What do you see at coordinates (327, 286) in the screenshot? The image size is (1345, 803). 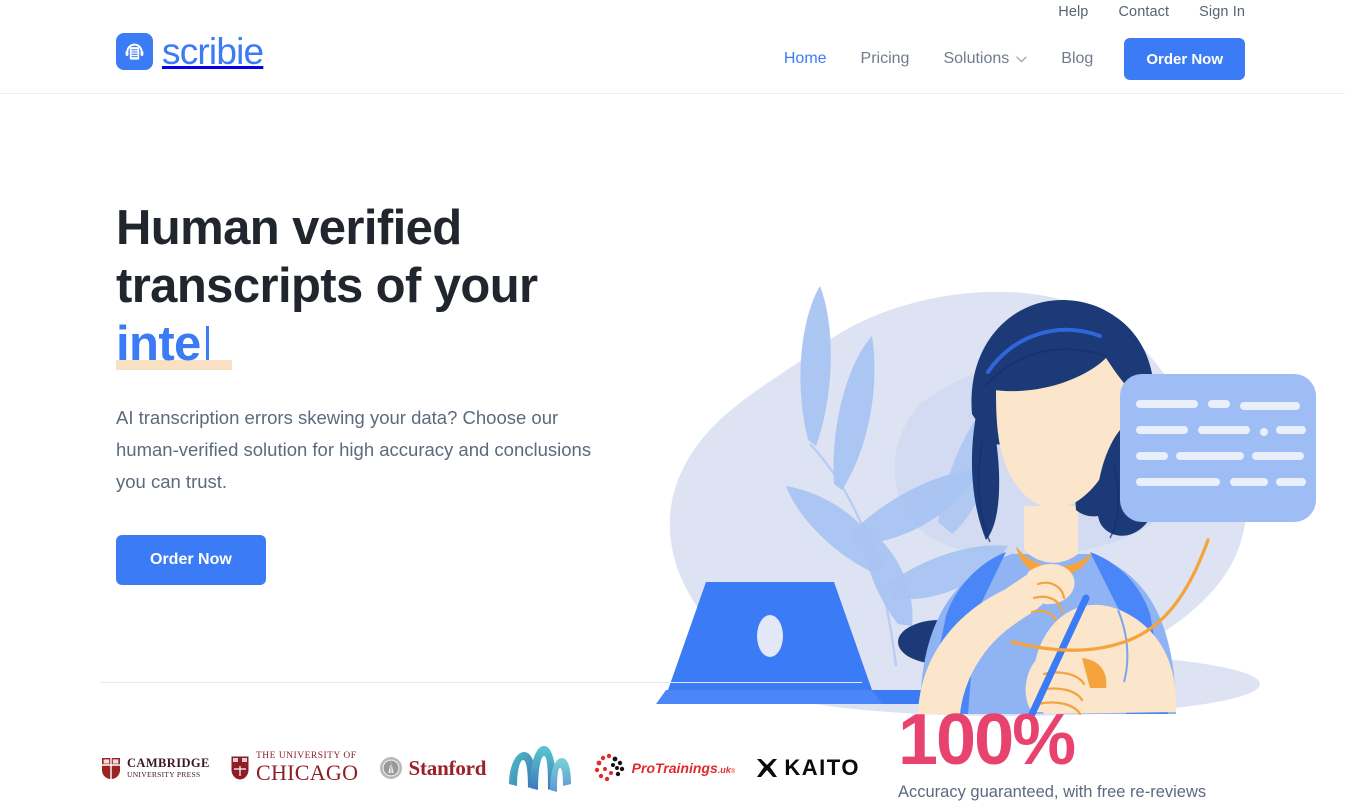 I see `headline-line-2: transcripts of your` at bounding box center [327, 286].